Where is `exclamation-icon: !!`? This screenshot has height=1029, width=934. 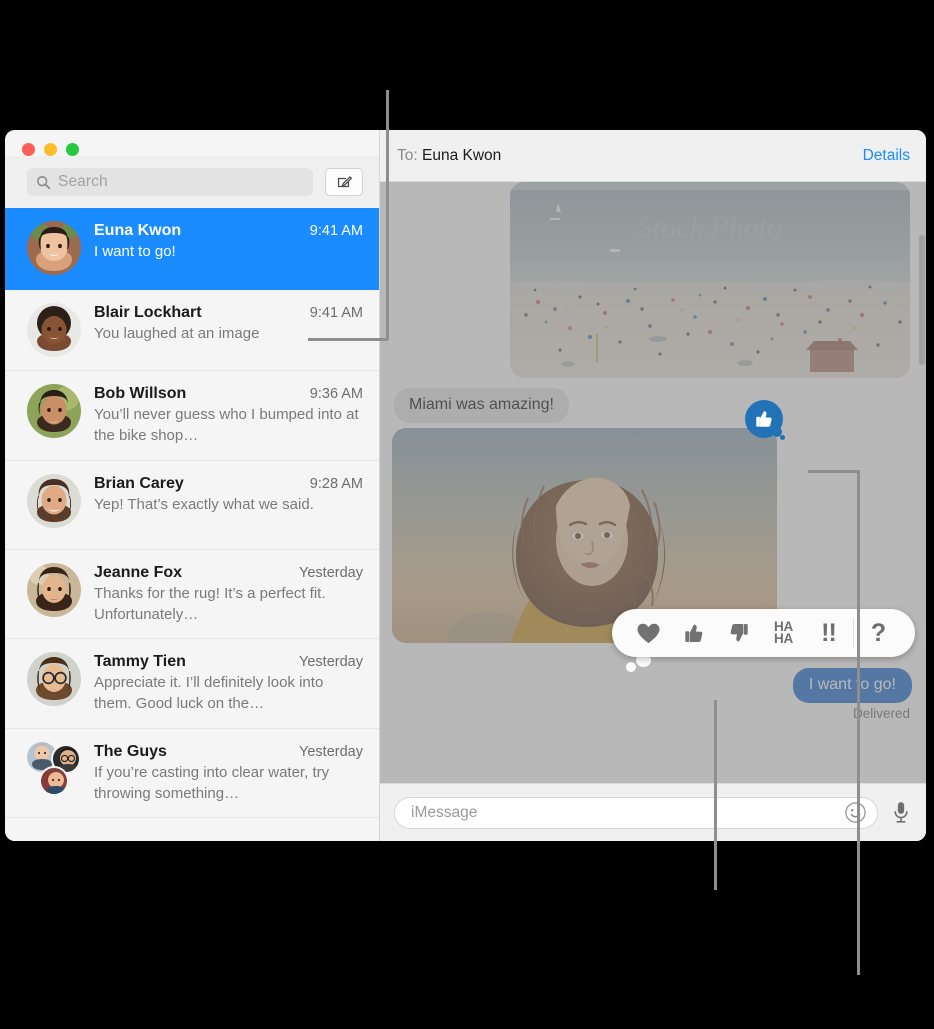
exclamation-icon: !! is located at coordinates (829, 632).